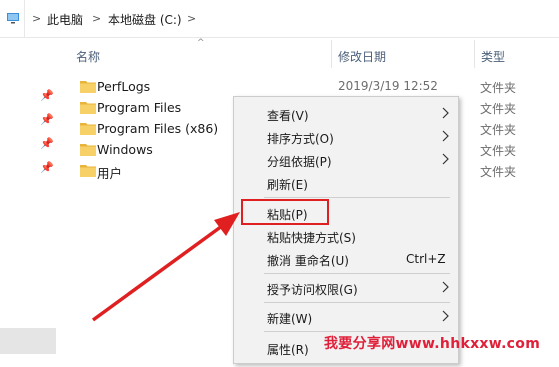  I want to click on menu-item-label: 属性(R), so click(288, 350).